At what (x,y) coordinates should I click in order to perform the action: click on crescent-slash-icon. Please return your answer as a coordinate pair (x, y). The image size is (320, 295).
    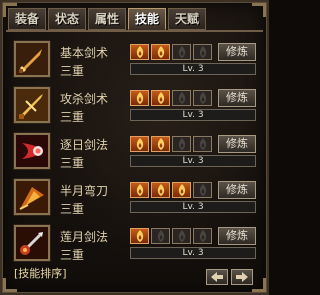
    Looking at the image, I should click on (32, 151).